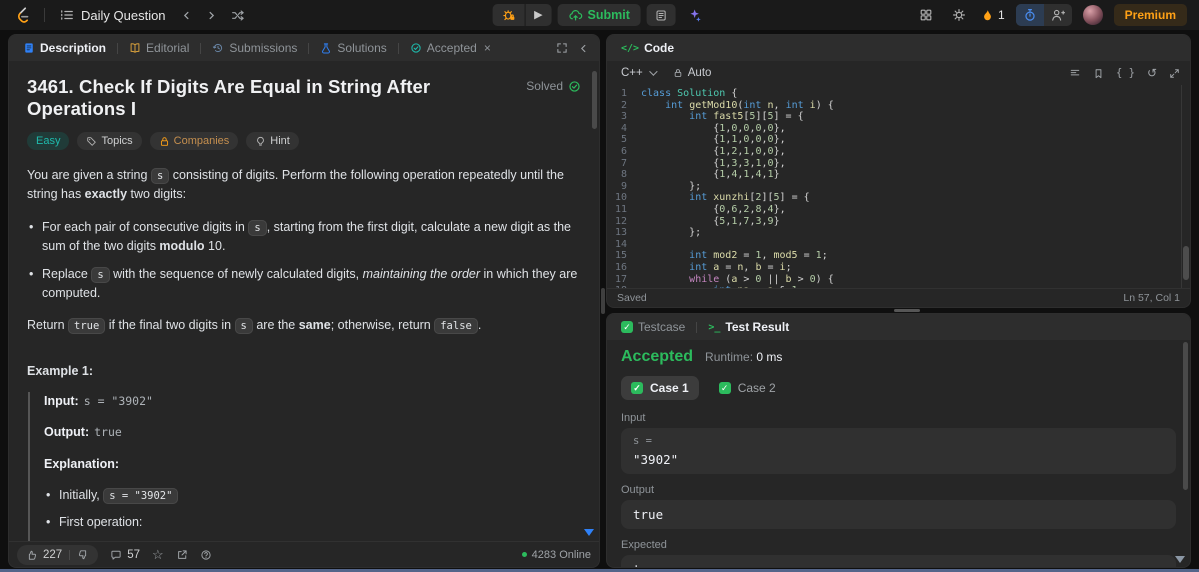 The width and height of the screenshot is (1199, 572). What do you see at coordinates (647, 48) in the screenshot?
I see `tab-code: </> Code` at bounding box center [647, 48].